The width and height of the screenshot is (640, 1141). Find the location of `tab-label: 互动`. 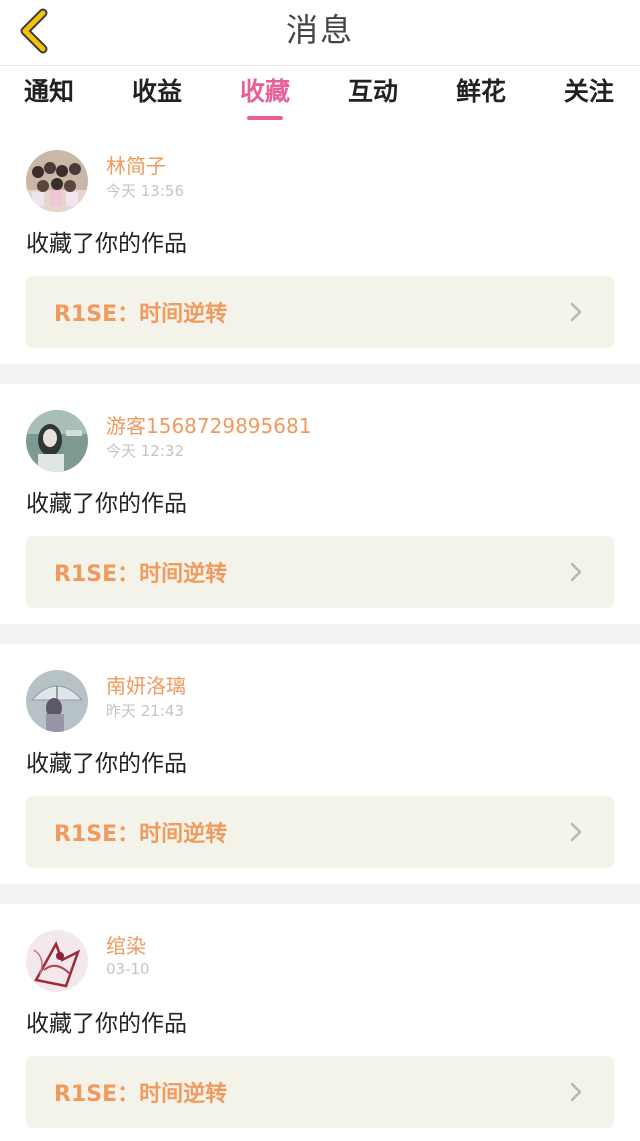

tab-label: 互动 is located at coordinates (372, 91).